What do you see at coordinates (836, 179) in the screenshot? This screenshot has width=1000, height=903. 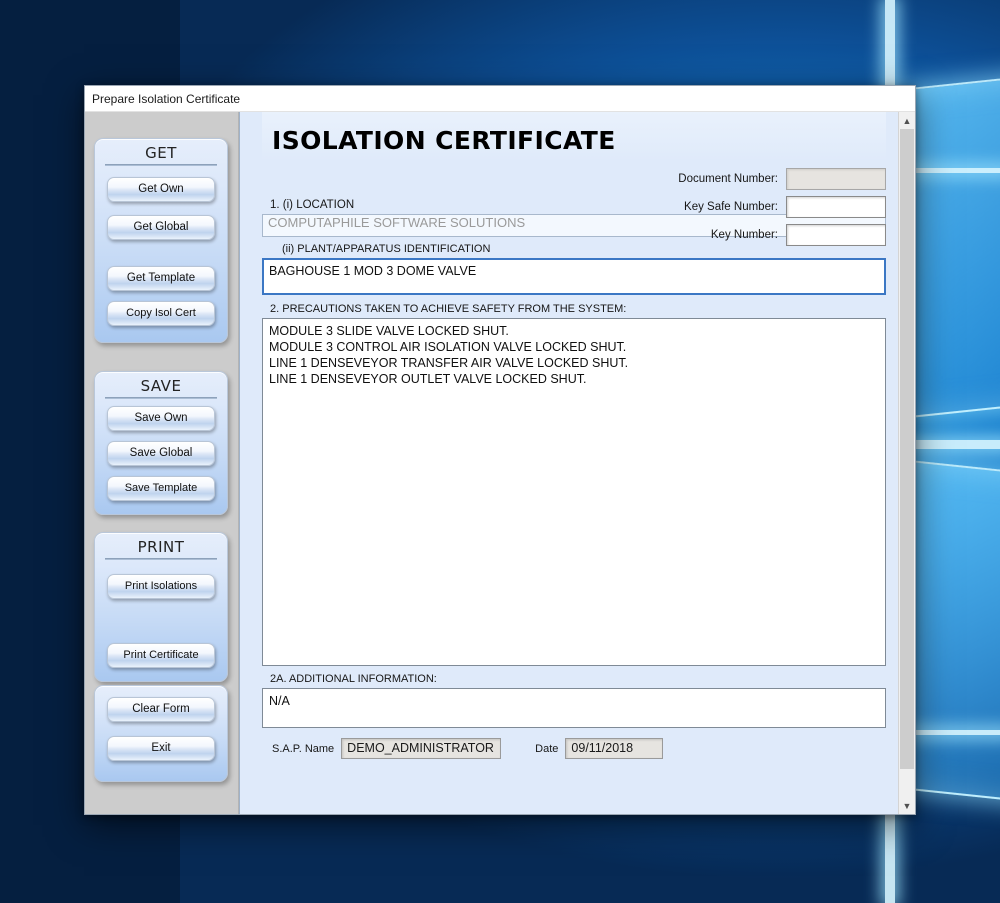 I see `document-number-field` at bounding box center [836, 179].